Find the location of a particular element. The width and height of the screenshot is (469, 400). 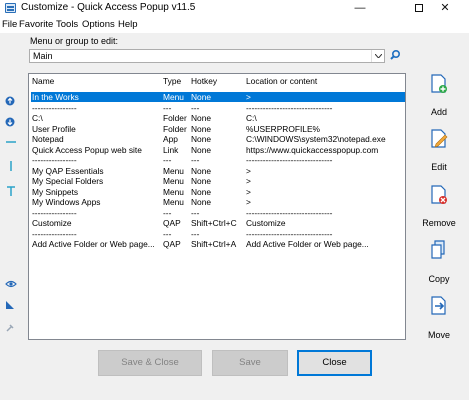

menu-tools: Tools is located at coordinates (67, 24).